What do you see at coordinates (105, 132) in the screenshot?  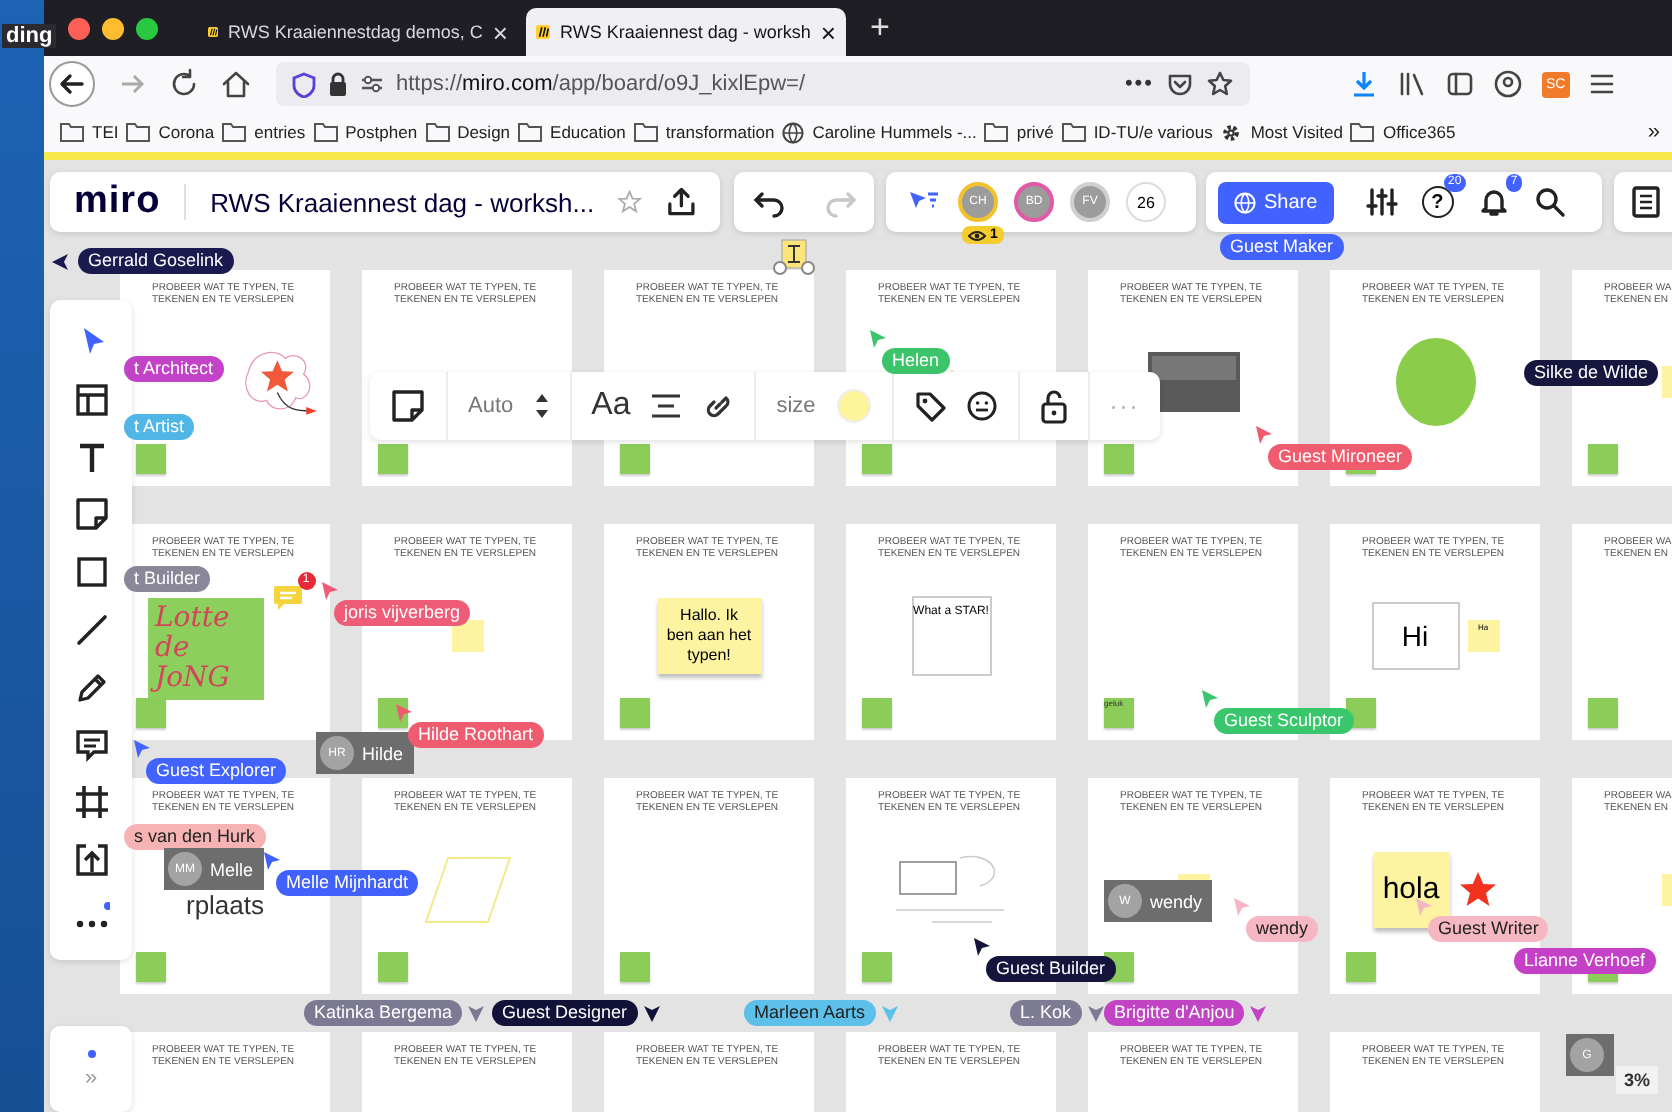 I see `bookmark-label: TEI` at bounding box center [105, 132].